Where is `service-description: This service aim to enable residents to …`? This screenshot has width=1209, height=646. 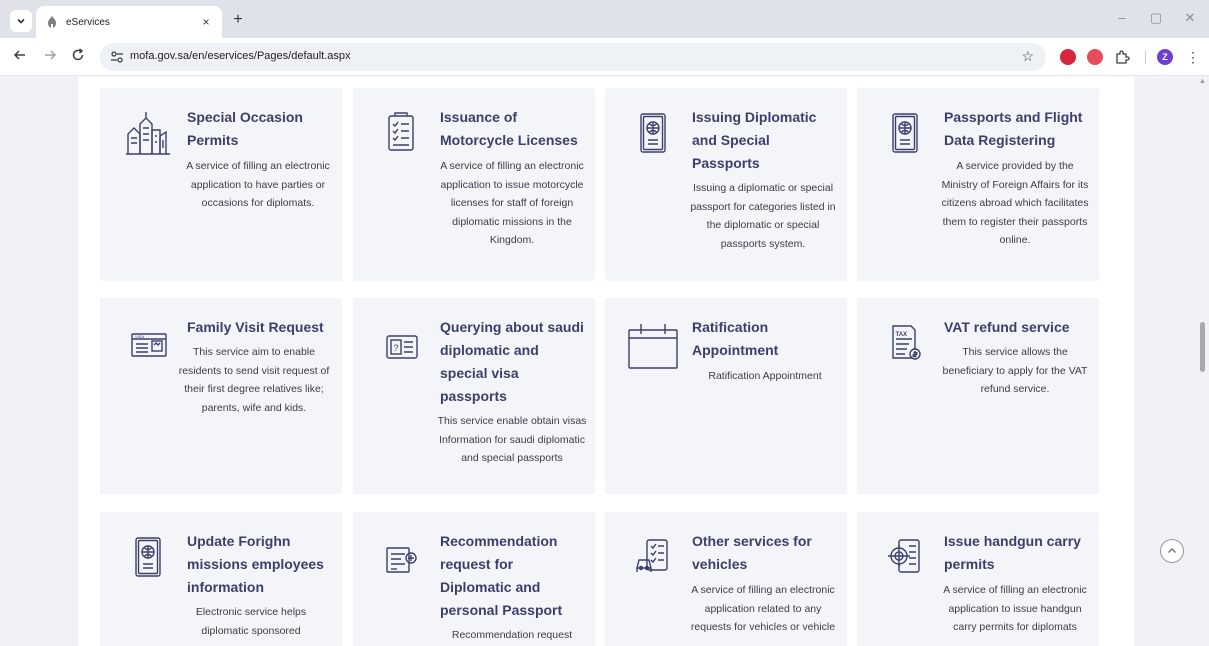 service-description: This service aim to enable residents to … is located at coordinates (254, 380).